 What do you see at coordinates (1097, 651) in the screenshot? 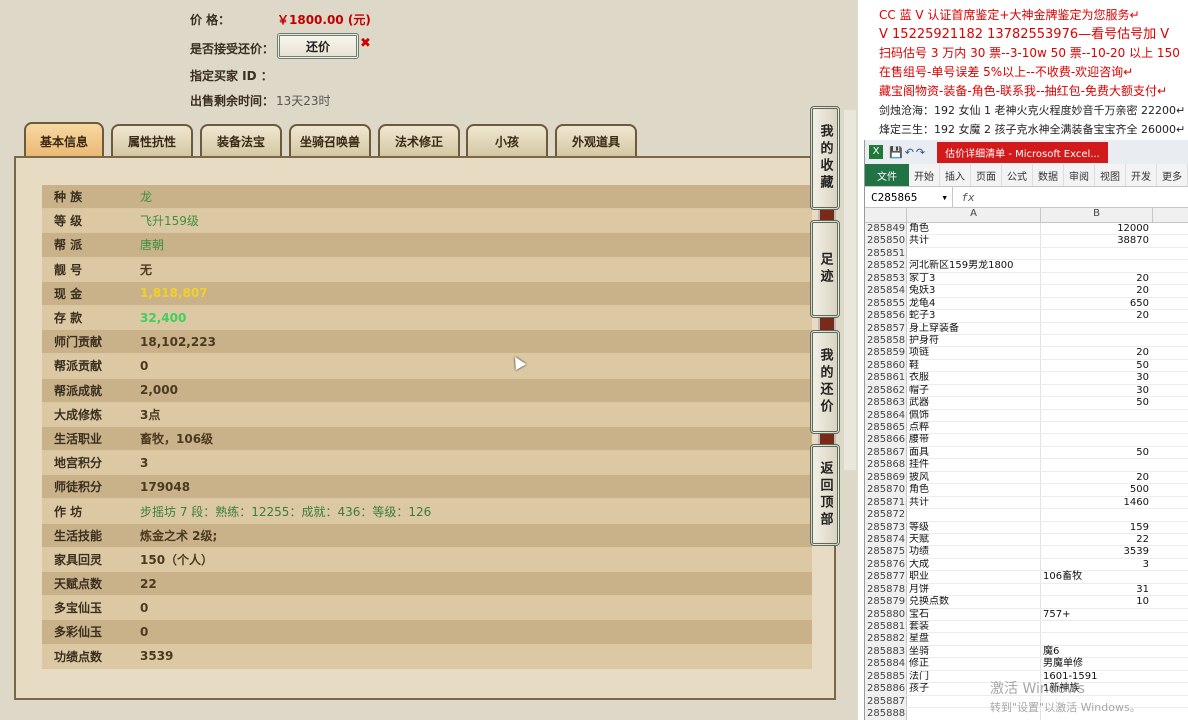
I see `cell-b: 魔6` at bounding box center [1097, 651].